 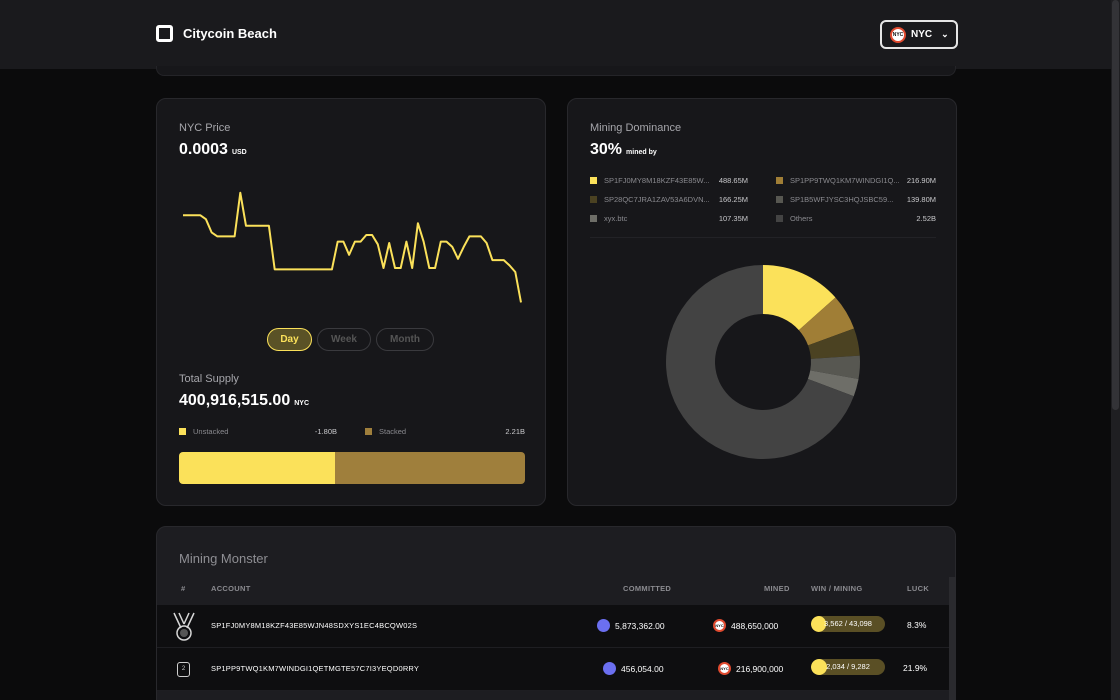 What do you see at coordinates (301, 403) in the screenshot?
I see `supply-unit: NYC` at bounding box center [301, 403].